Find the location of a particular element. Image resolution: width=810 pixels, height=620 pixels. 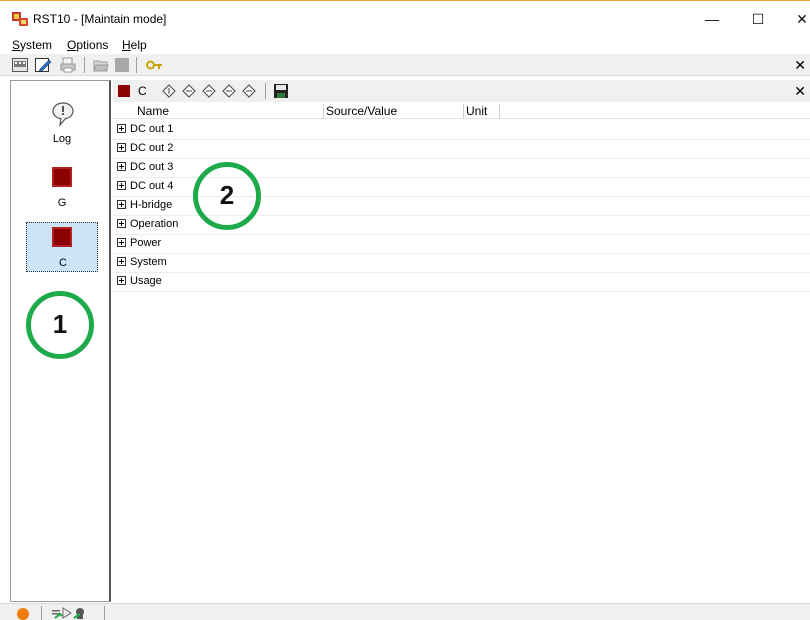

module-toolbar: C ✕ is located at coordinates (461, 91).